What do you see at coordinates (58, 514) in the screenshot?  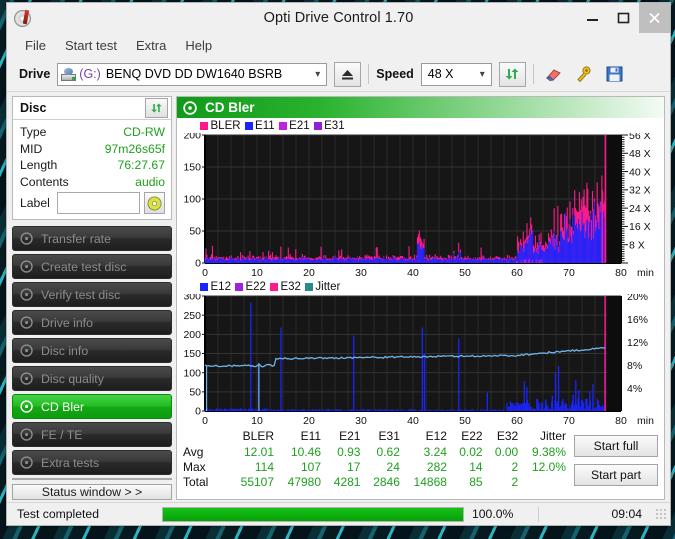 I see `status-message: Test completed` at bounding box center [58, 514].